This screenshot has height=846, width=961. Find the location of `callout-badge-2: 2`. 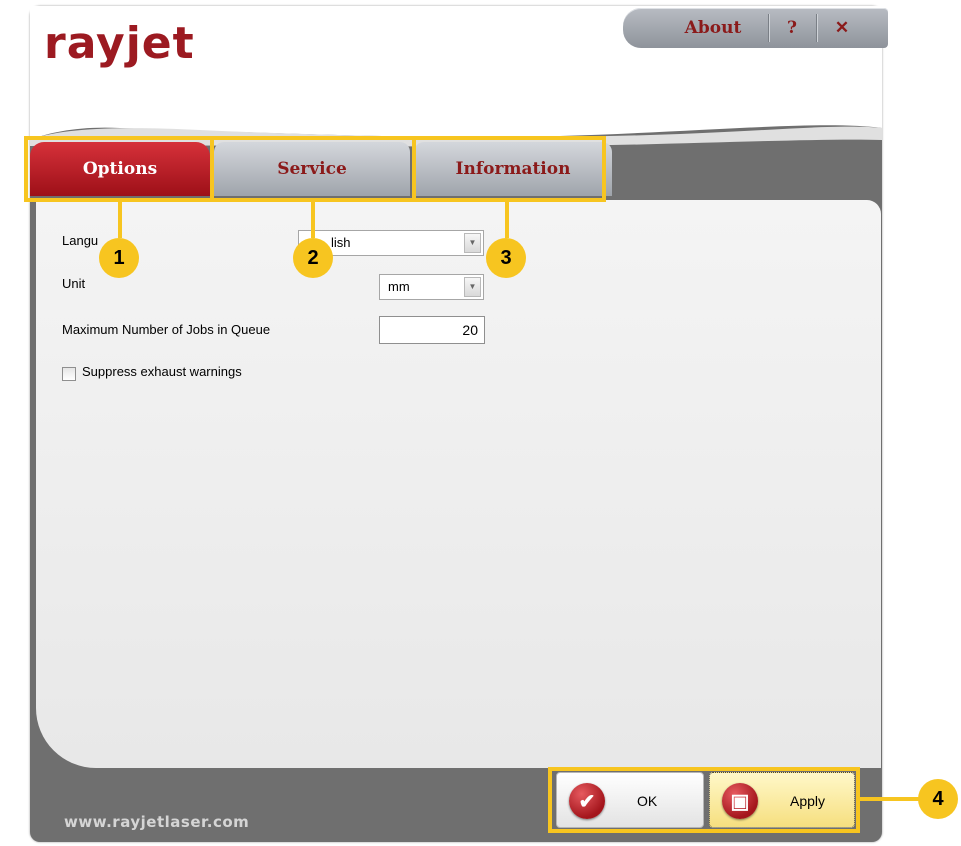

callout-badge-2: 2 is located at coordinates (313, 258).